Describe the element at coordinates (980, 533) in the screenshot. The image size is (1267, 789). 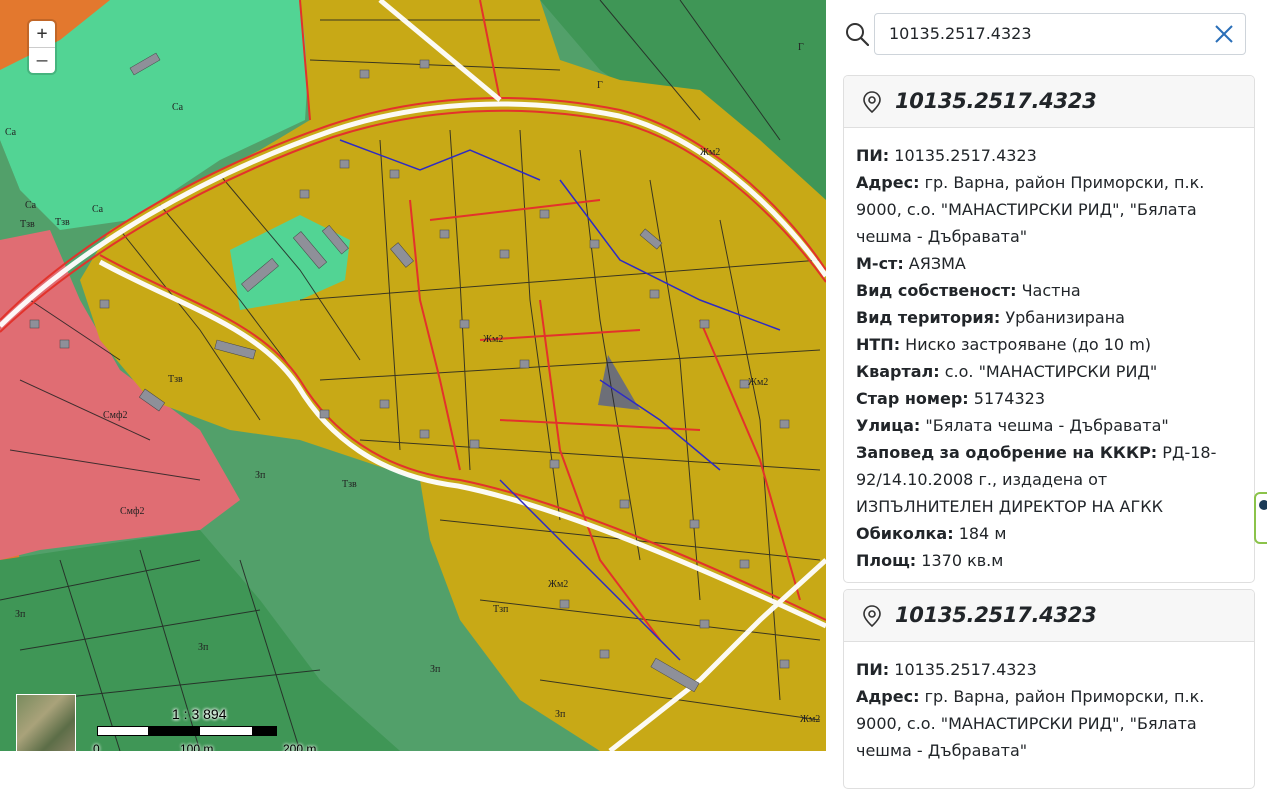
I see `detail-value: 184 м` at that location.